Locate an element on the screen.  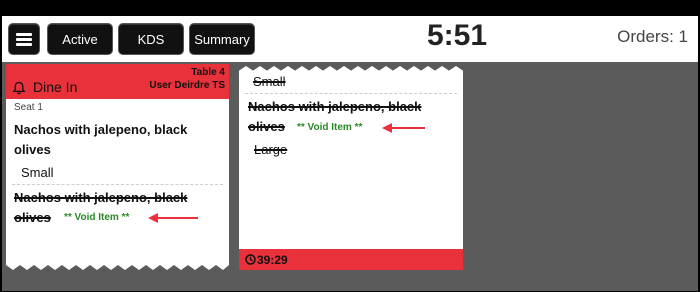
hamburger-icon is located at coordinates (24, 39).